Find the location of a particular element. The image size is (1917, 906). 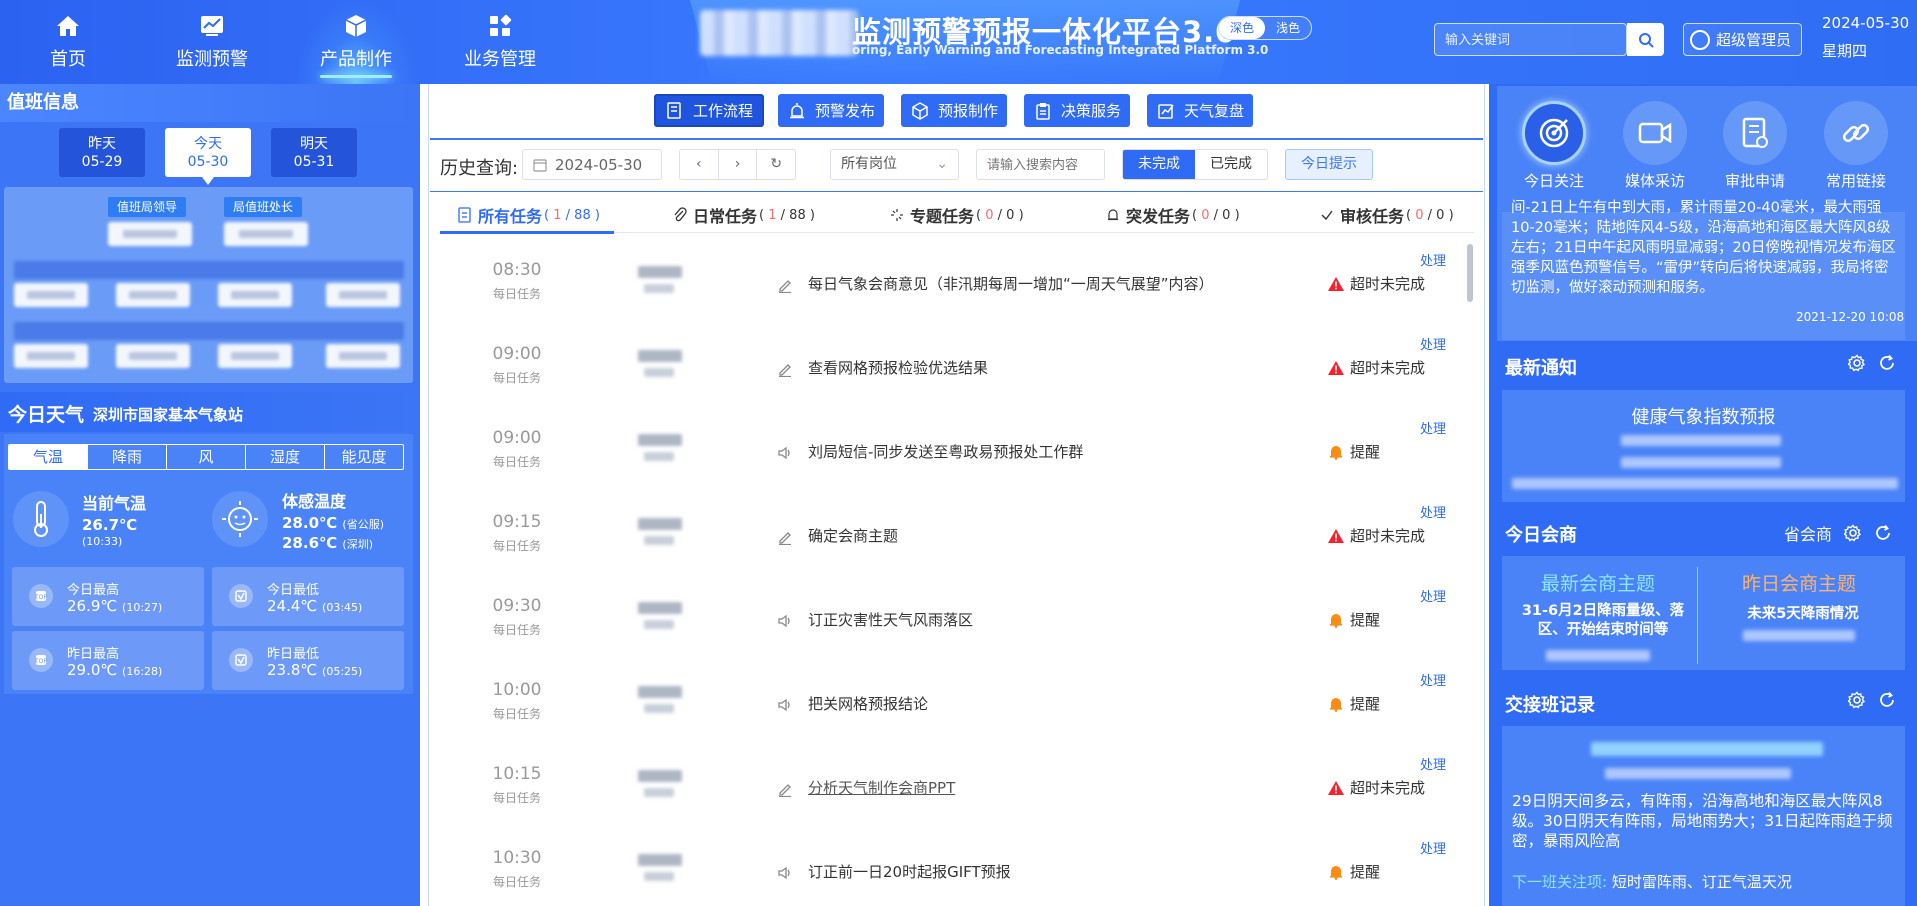

check-icon is located at coordinates (1327, 215).